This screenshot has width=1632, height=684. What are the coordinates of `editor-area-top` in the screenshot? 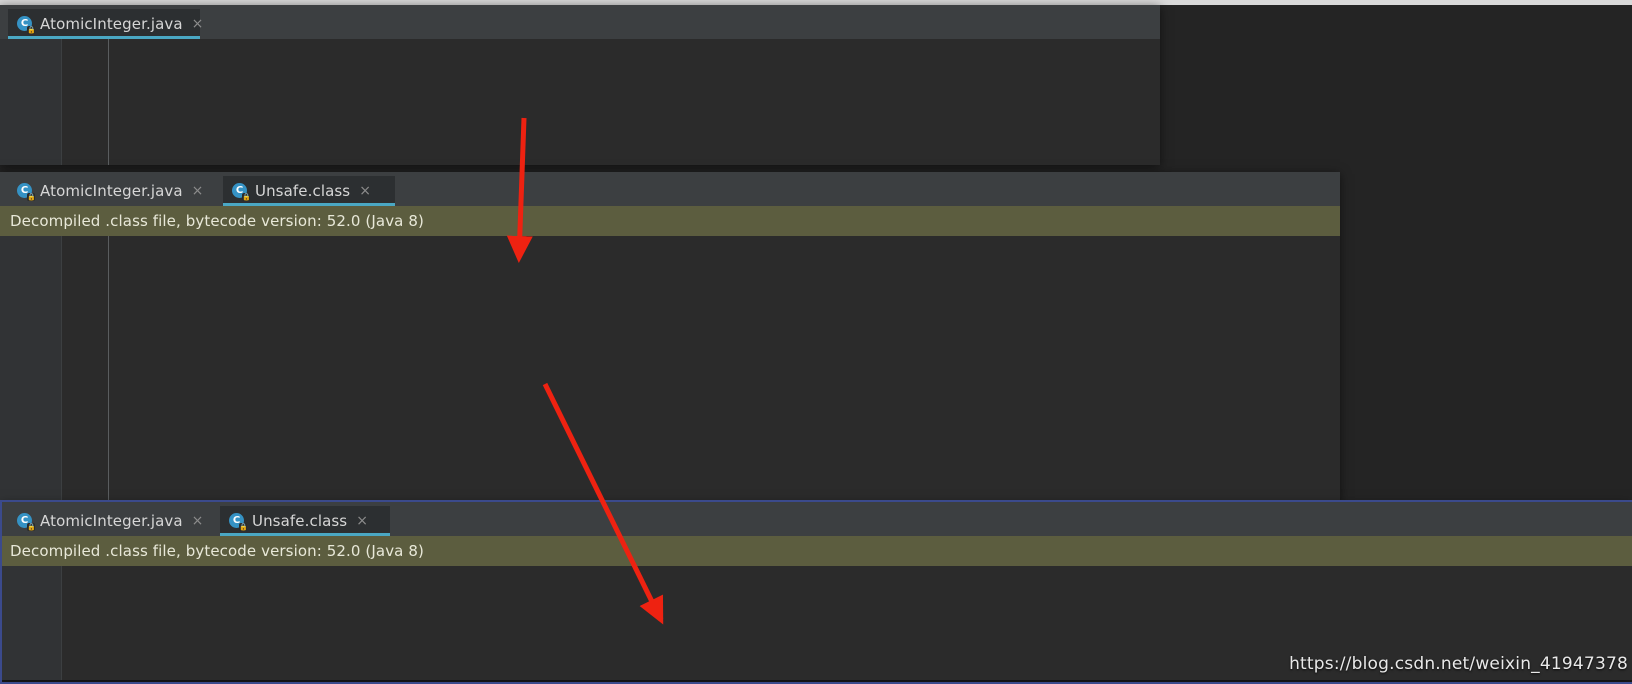 It's located at (580, 102).